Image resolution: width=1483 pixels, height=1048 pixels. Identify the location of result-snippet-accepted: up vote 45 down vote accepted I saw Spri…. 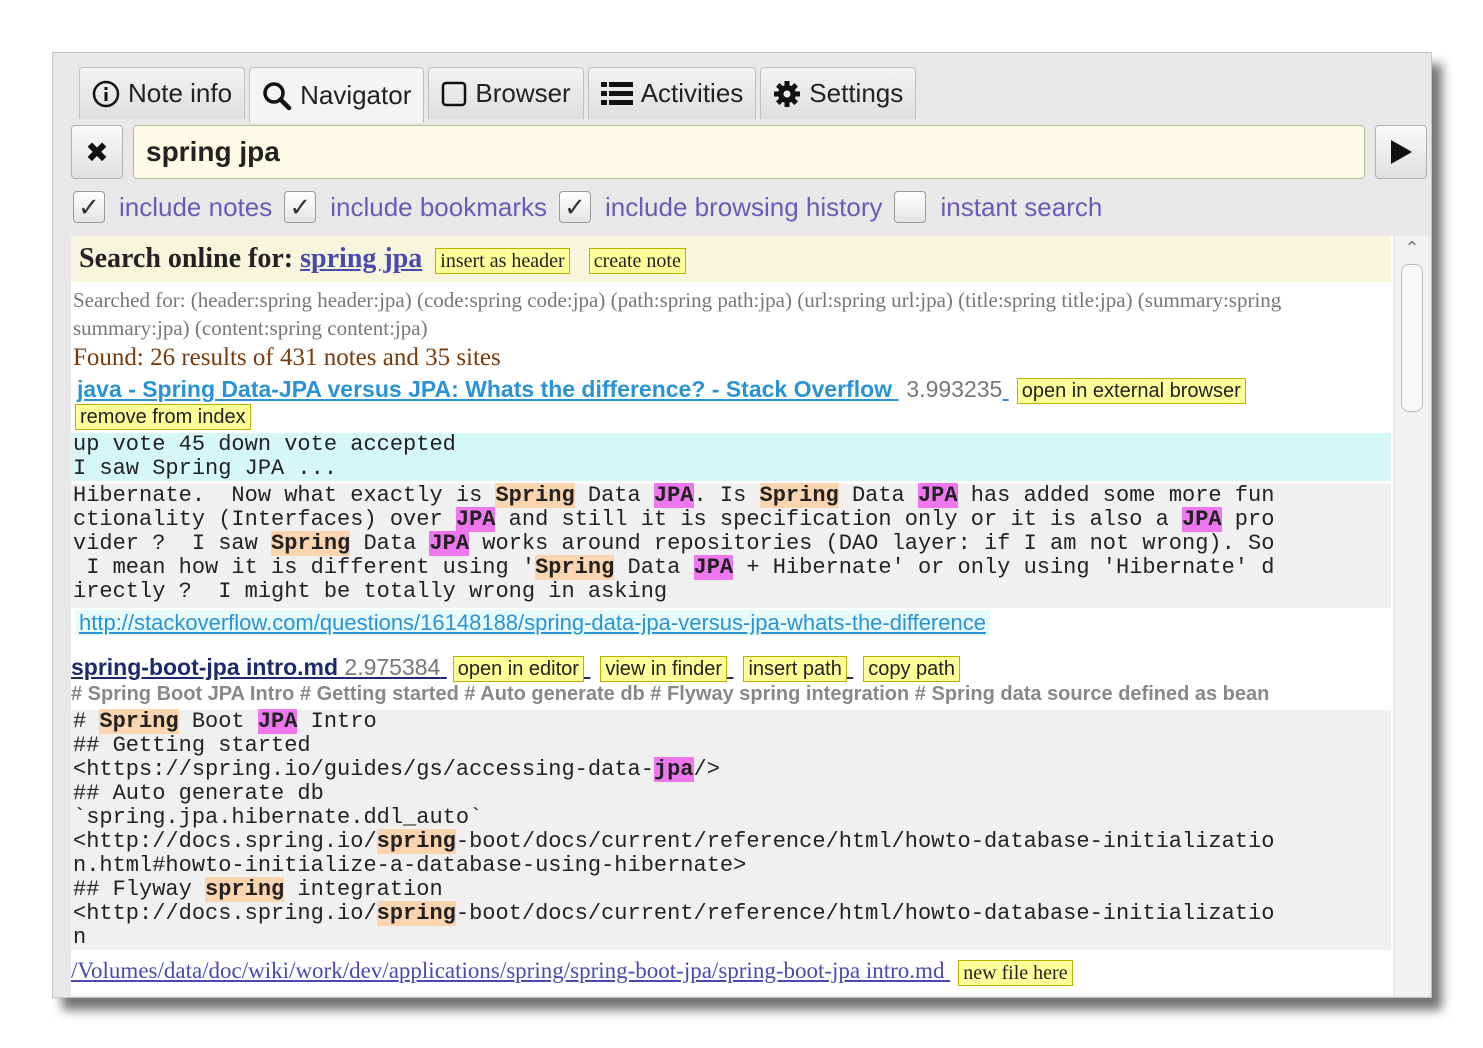
(731, 457).